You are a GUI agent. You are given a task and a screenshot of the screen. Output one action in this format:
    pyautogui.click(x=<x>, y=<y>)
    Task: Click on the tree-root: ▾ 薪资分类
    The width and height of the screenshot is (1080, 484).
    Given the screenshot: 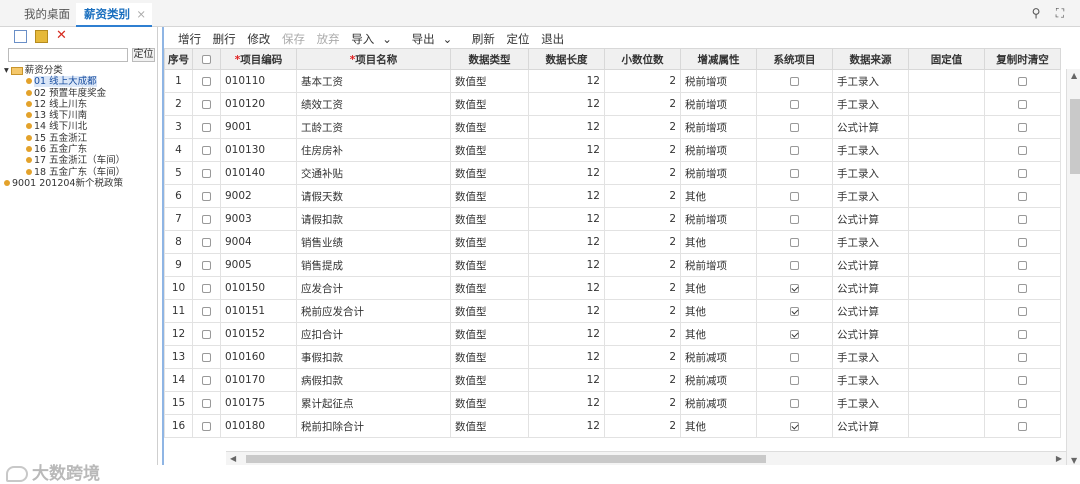 What is the action you would take?
    pyautogui.click(x=81, y=70)
    